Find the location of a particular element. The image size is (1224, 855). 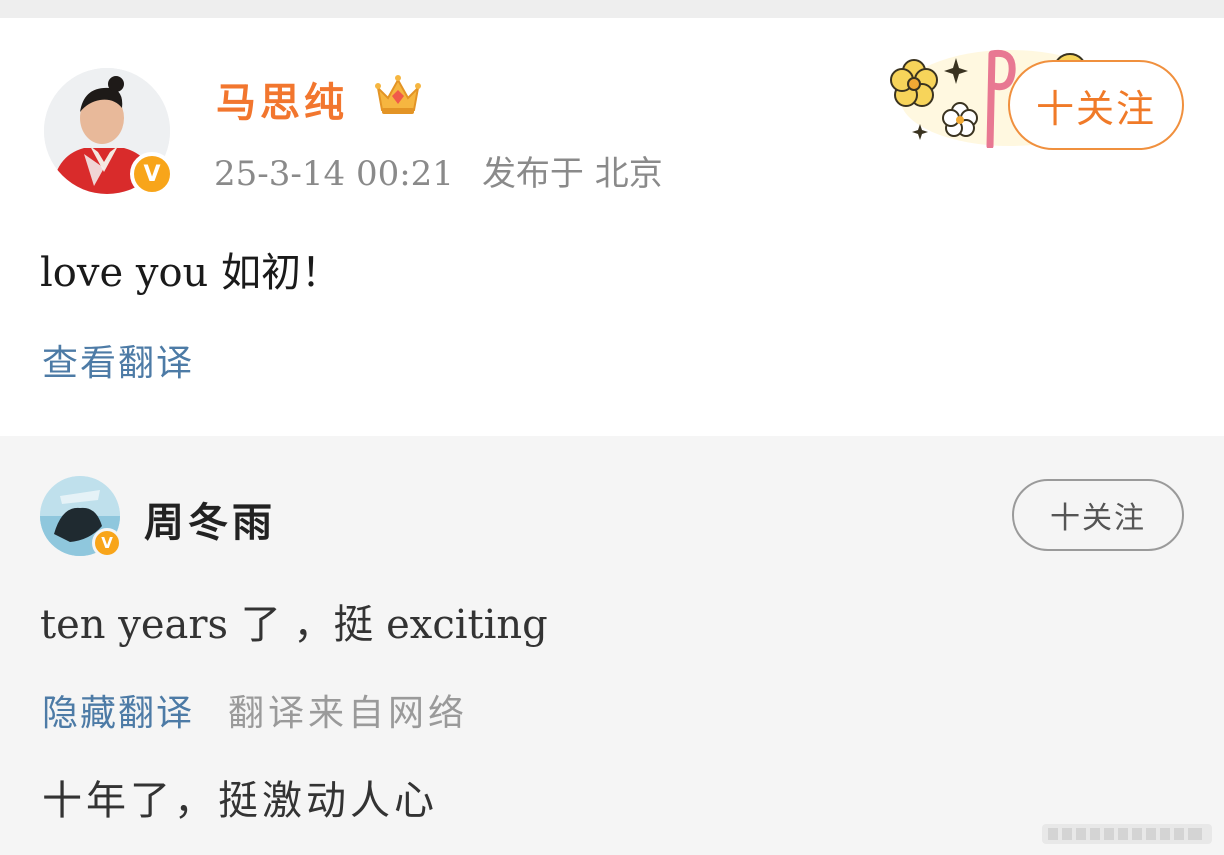

post-timestamp: 25-3-14 00:21 is located at coordinates (334, 174).